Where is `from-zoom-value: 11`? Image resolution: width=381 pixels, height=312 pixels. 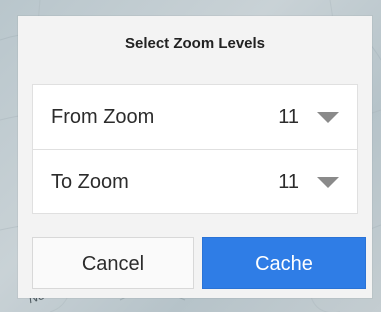 from-zoom-value: 11 is located at coordinates (288, 117).